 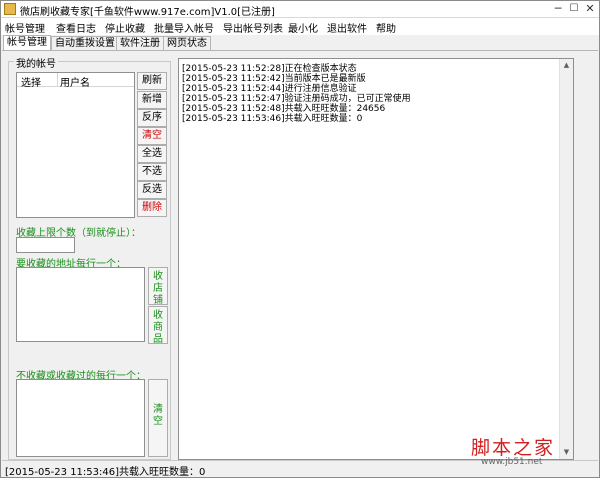 I want to click on clear-exclude-button: 清空, so click(x=158, y=418).